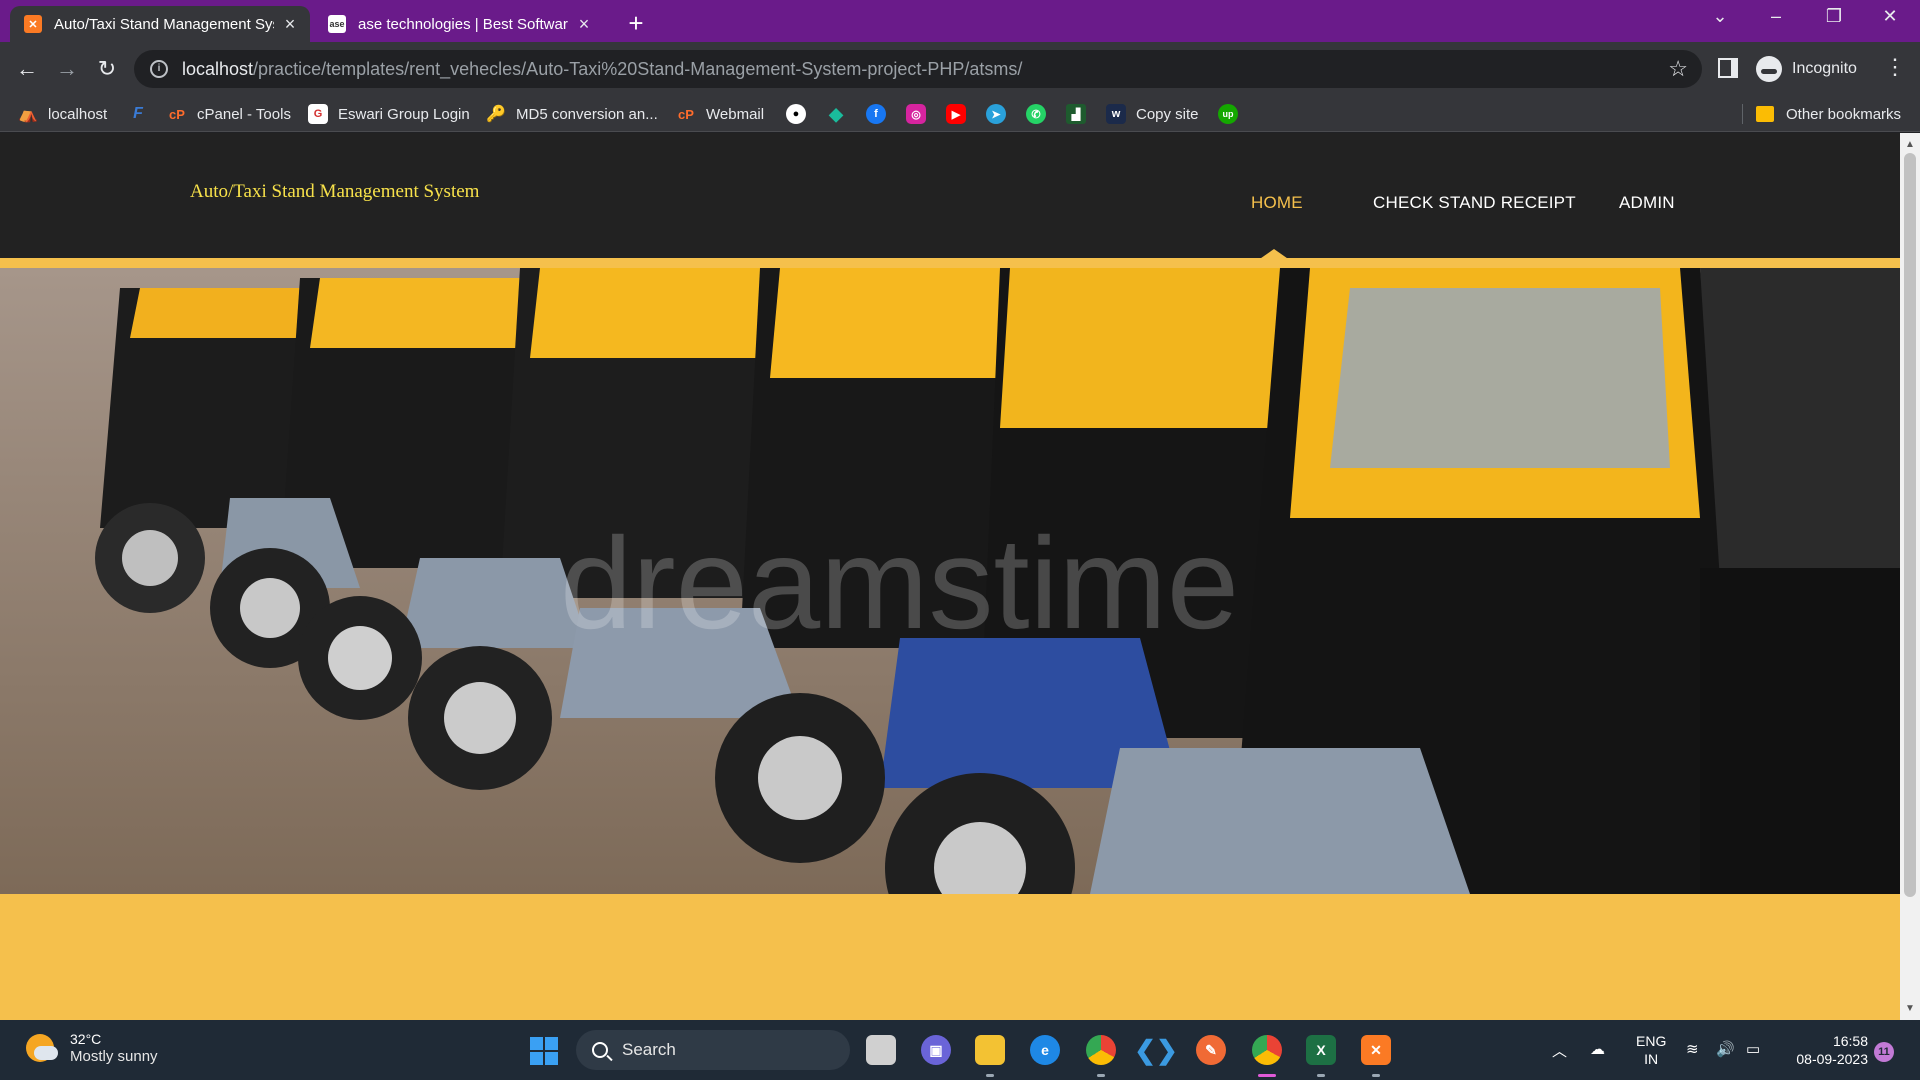  I want to click on bookmark-github: ●, so click(796, 114).